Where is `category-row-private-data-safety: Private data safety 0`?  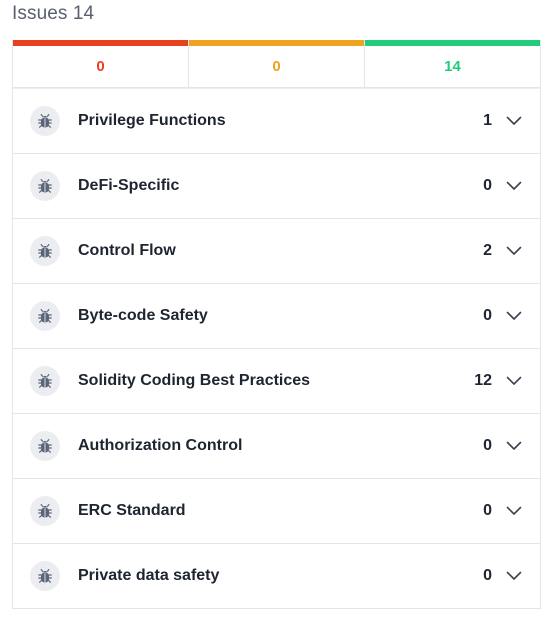 category-row-private-data-safety: Private data safety 0 is located at coordinates (276, 575).